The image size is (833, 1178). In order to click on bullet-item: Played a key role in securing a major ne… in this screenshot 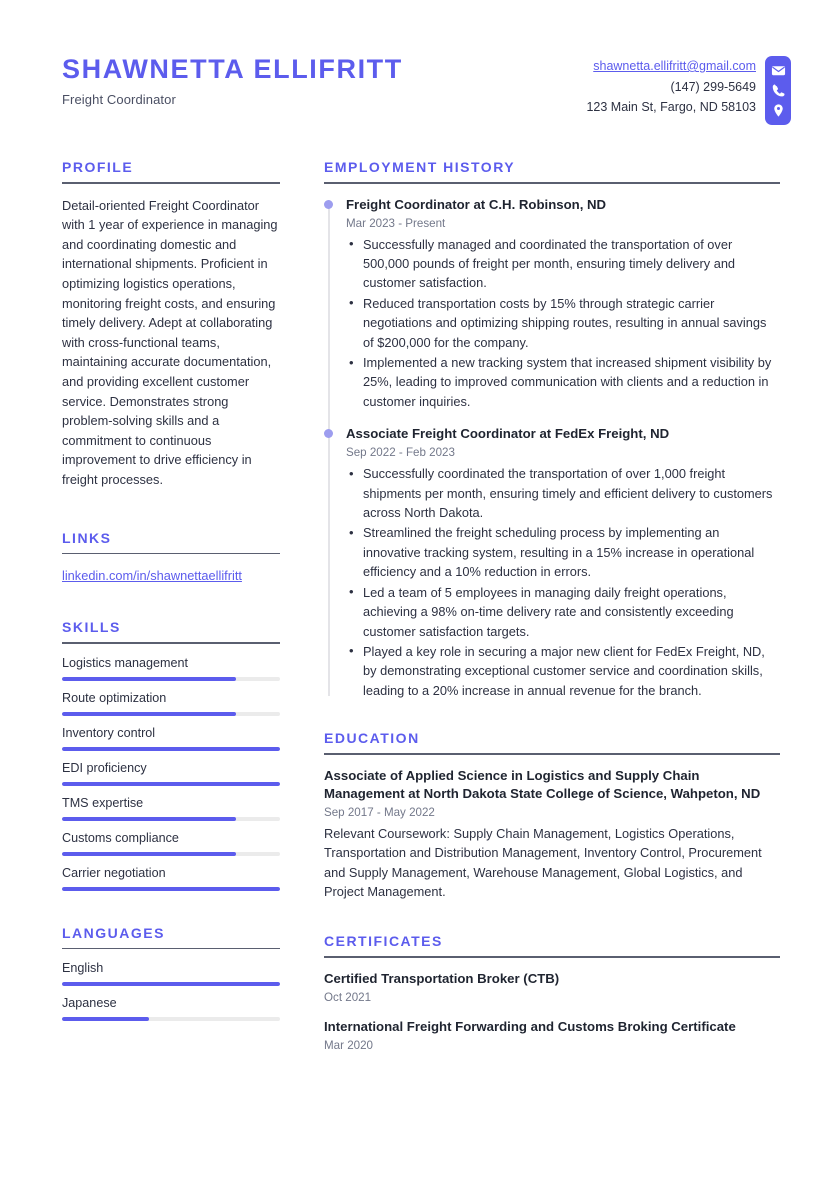, I will do `click(563, 670)`.